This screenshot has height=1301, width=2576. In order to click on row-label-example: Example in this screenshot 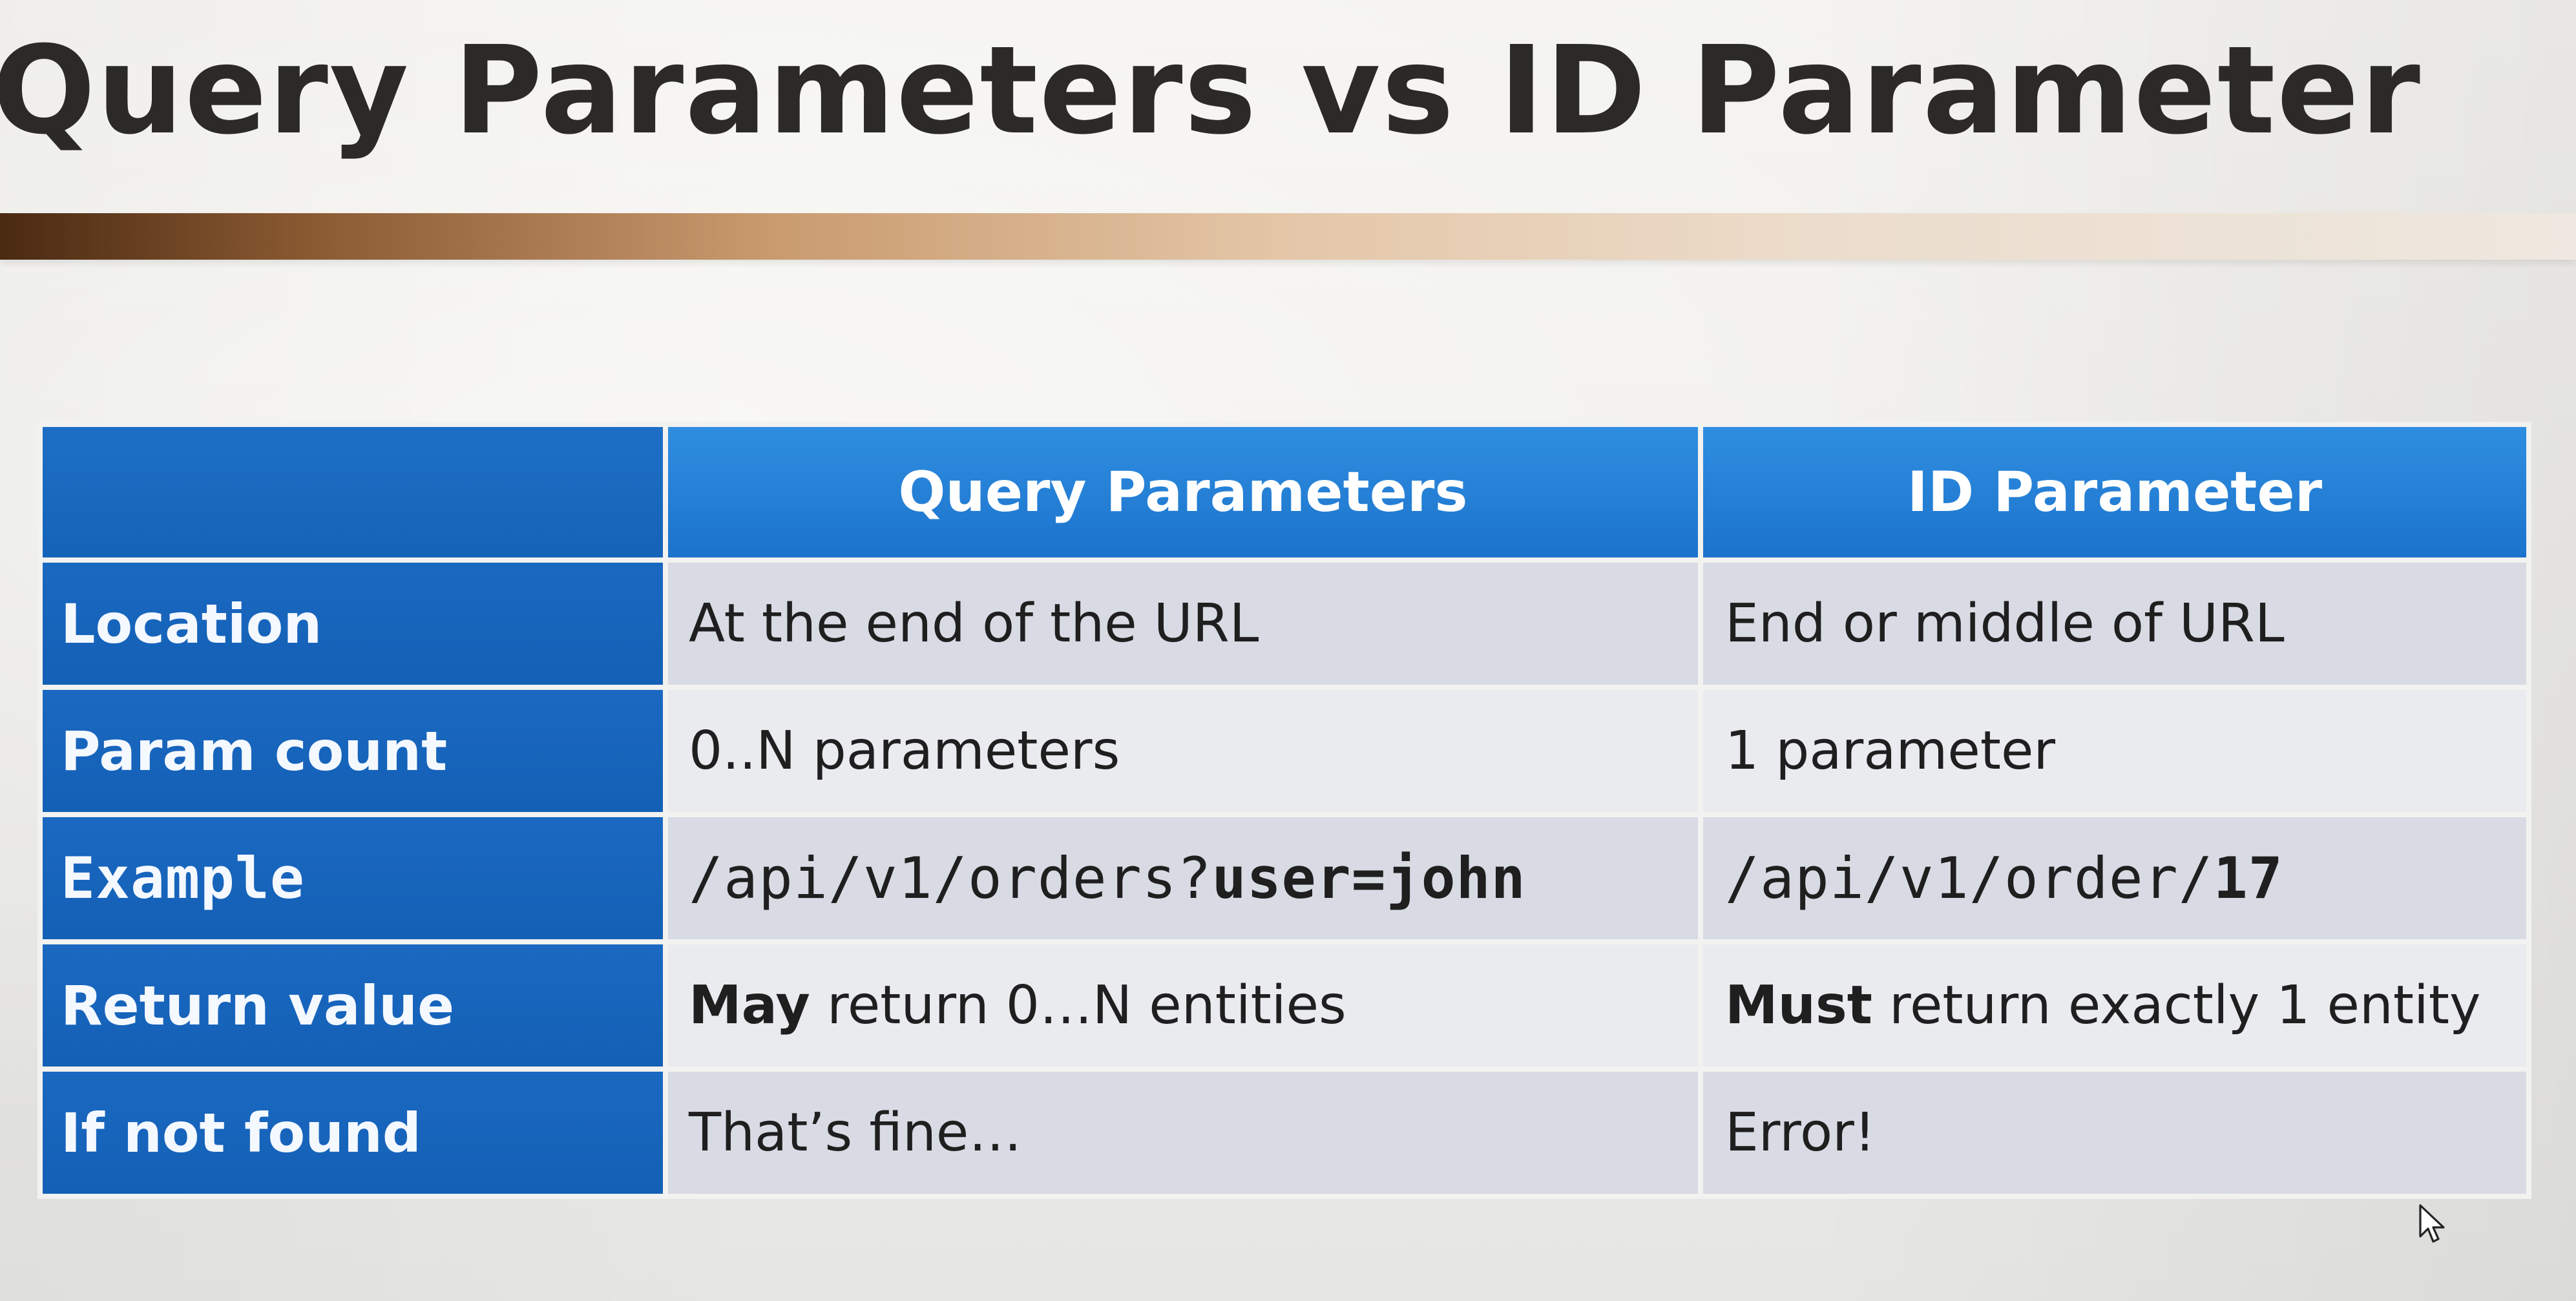, I will do `click(352, 878)`.